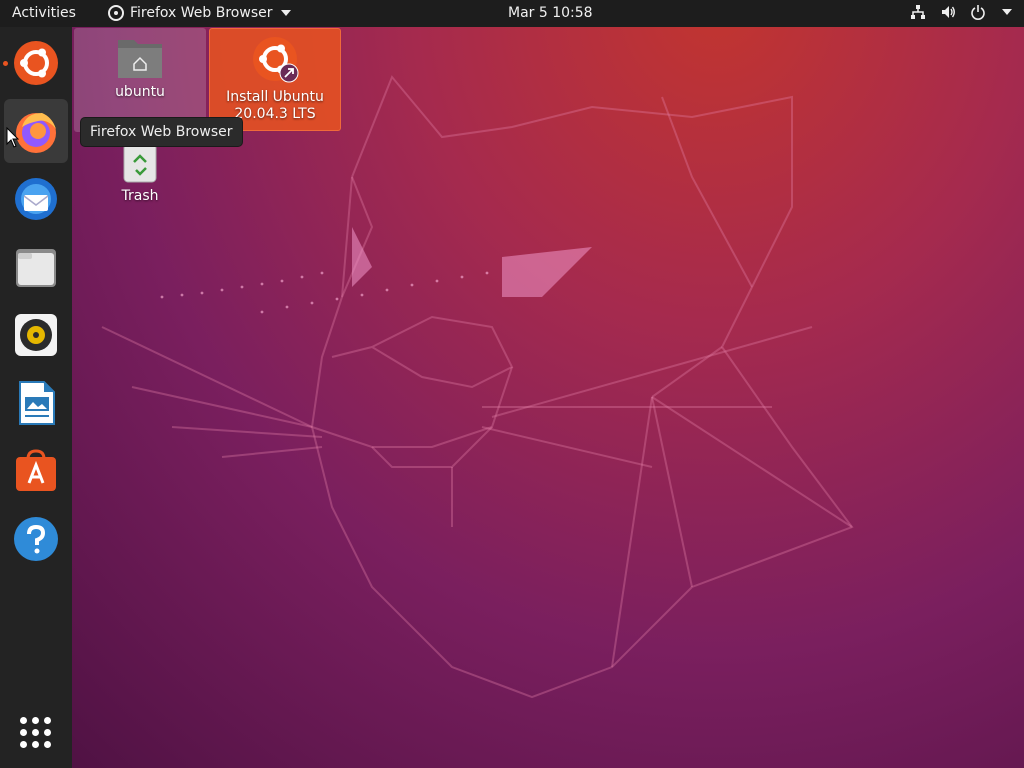  Describe the element at coordinates (550, 13) in the screenshot. I see `clock: Mar 5 10:58` at that location.